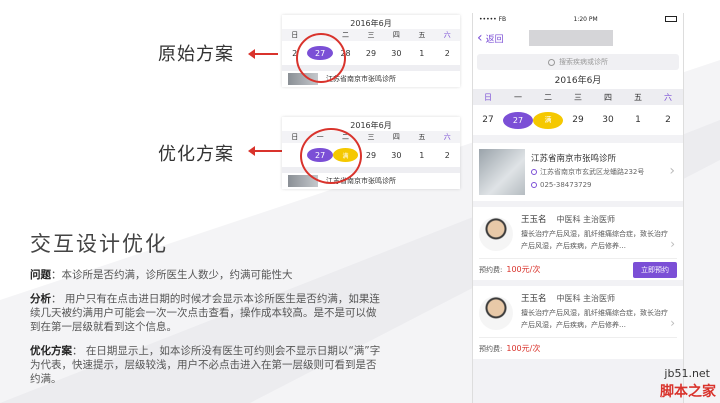 The image size is (720, 403). I want to click on clinic-name: 江苏省南京市张鸣诊所, so click(574, 158).